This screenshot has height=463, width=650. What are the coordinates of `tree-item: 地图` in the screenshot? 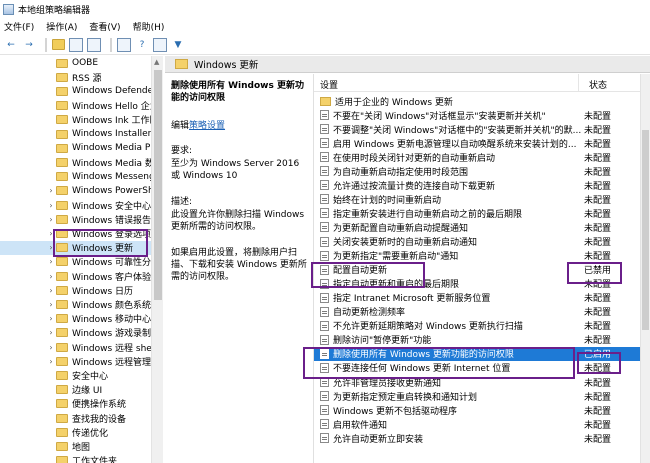 It's located at (81, 446).